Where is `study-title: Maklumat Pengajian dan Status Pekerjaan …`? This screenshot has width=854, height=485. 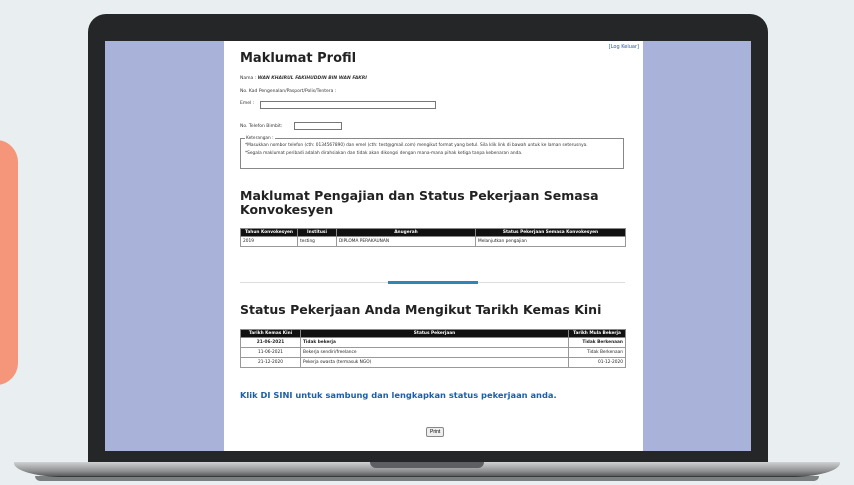 study-title: Maklumat Pengajian dan Status Pekerjaan … is located at coordinates (419, 202).